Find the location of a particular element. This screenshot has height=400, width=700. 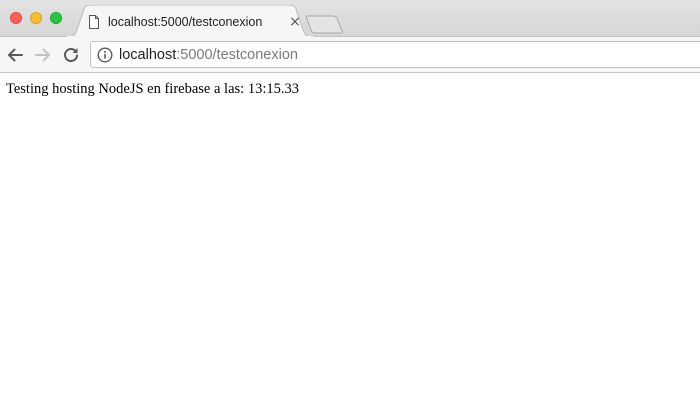

browser-toolbar: localhost:5000/testconexion is located at coordinates (350, 55).